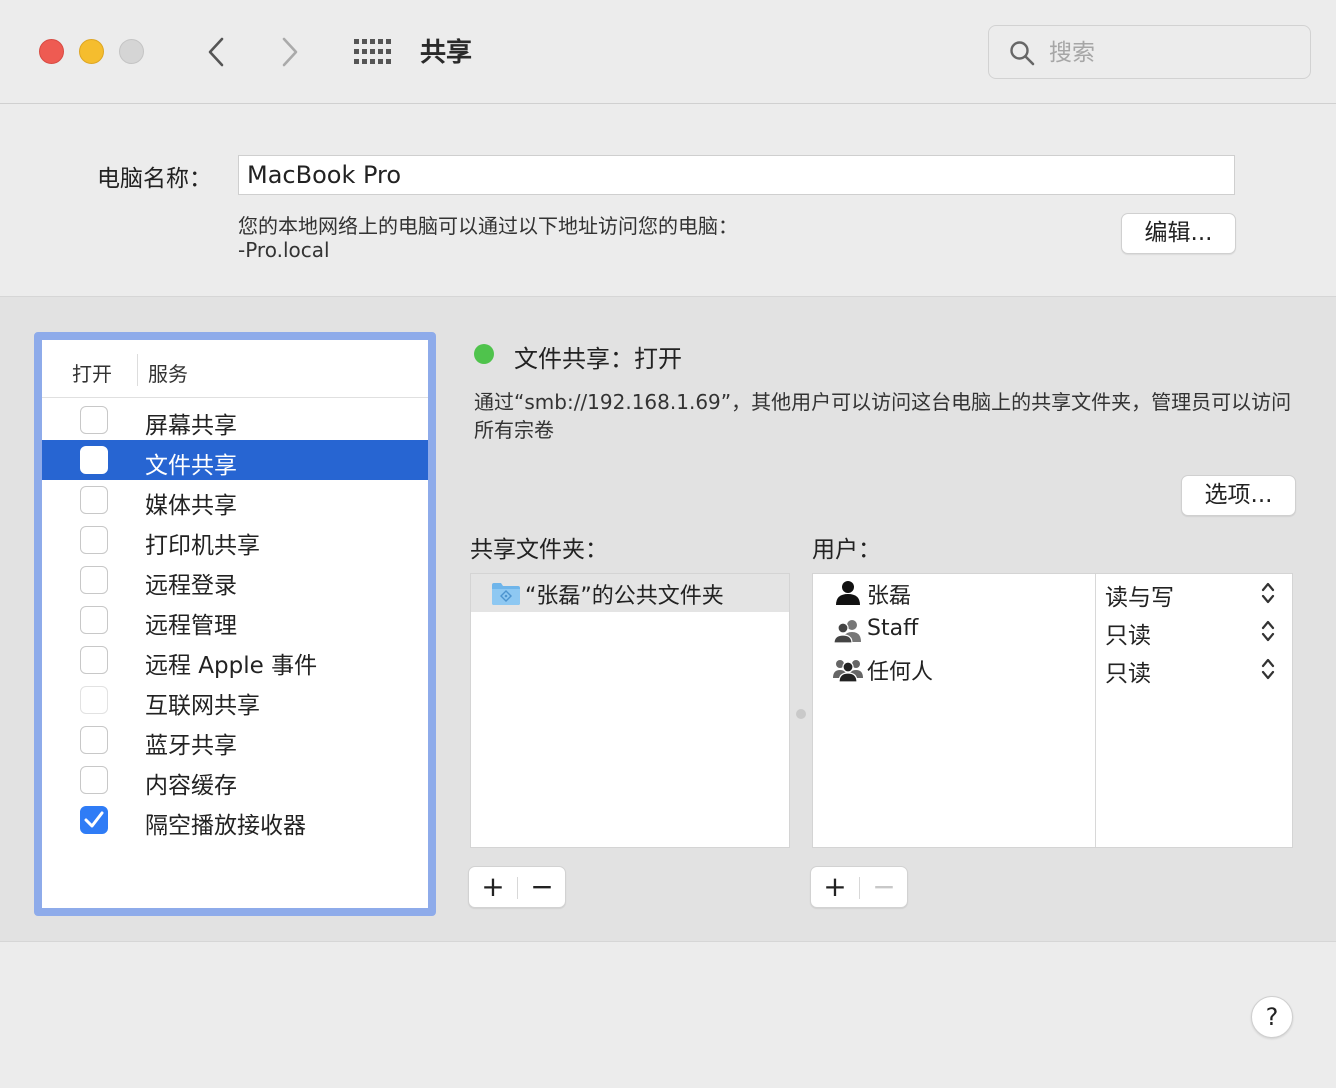  Describe the element at coordinates (1052, 631) in the screenshot. I see `user-row: Staff 只读` at that location.